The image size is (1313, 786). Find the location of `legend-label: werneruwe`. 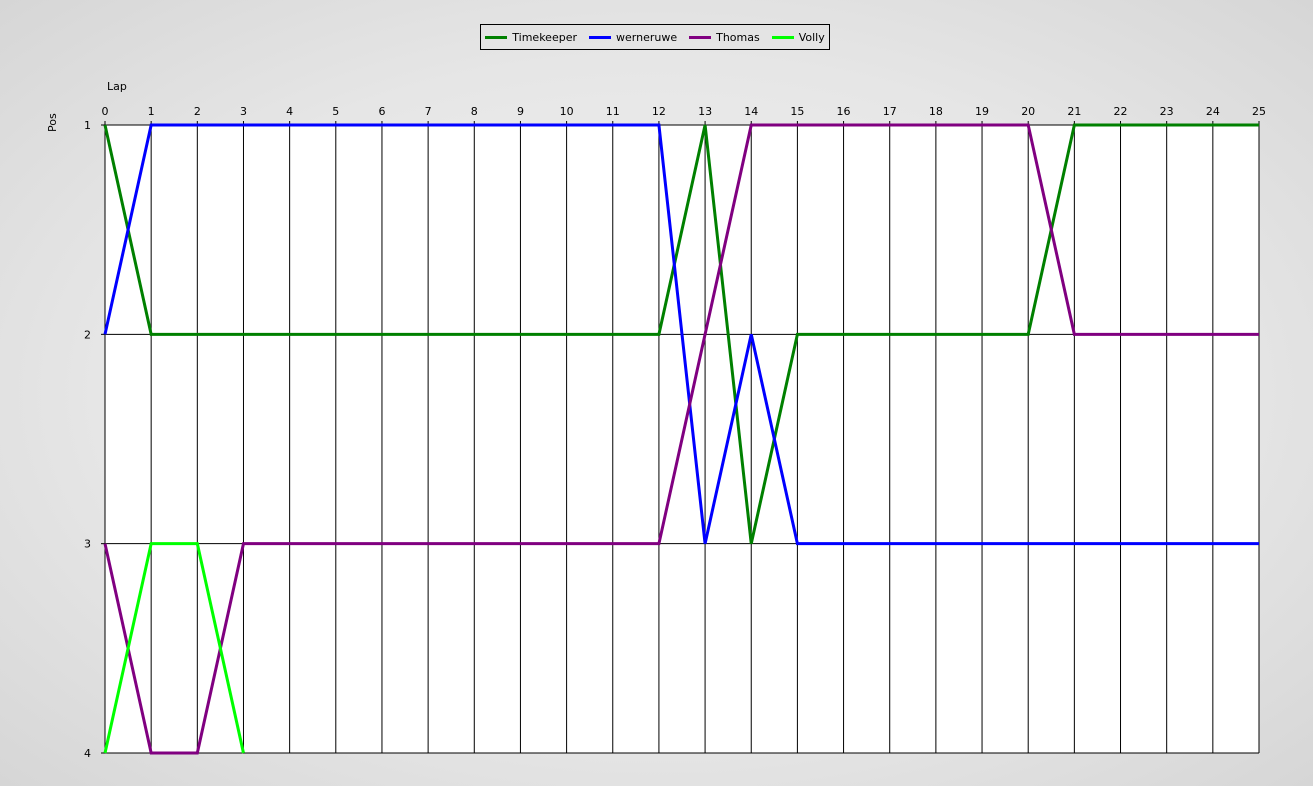

legend-label: werneruwe is located at coordinates (647, 37).